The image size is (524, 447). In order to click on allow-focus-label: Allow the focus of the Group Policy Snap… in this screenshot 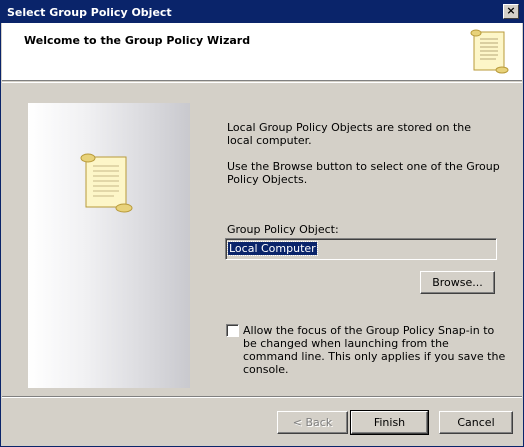, I will do `click(375, 350)`.